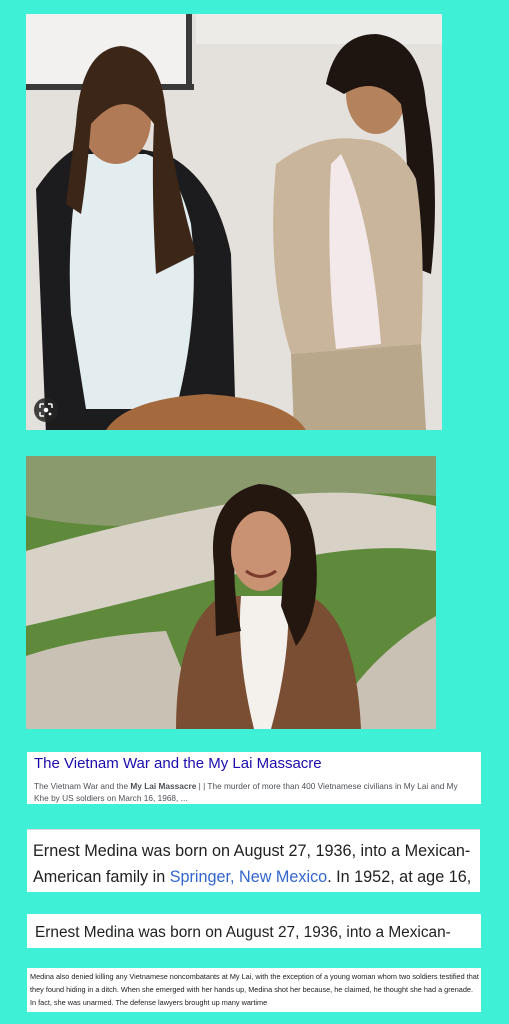 The width and height of the screenshot is (509, 1024). I want to click on wiki-line2-before: American family in, so click(101, 877).